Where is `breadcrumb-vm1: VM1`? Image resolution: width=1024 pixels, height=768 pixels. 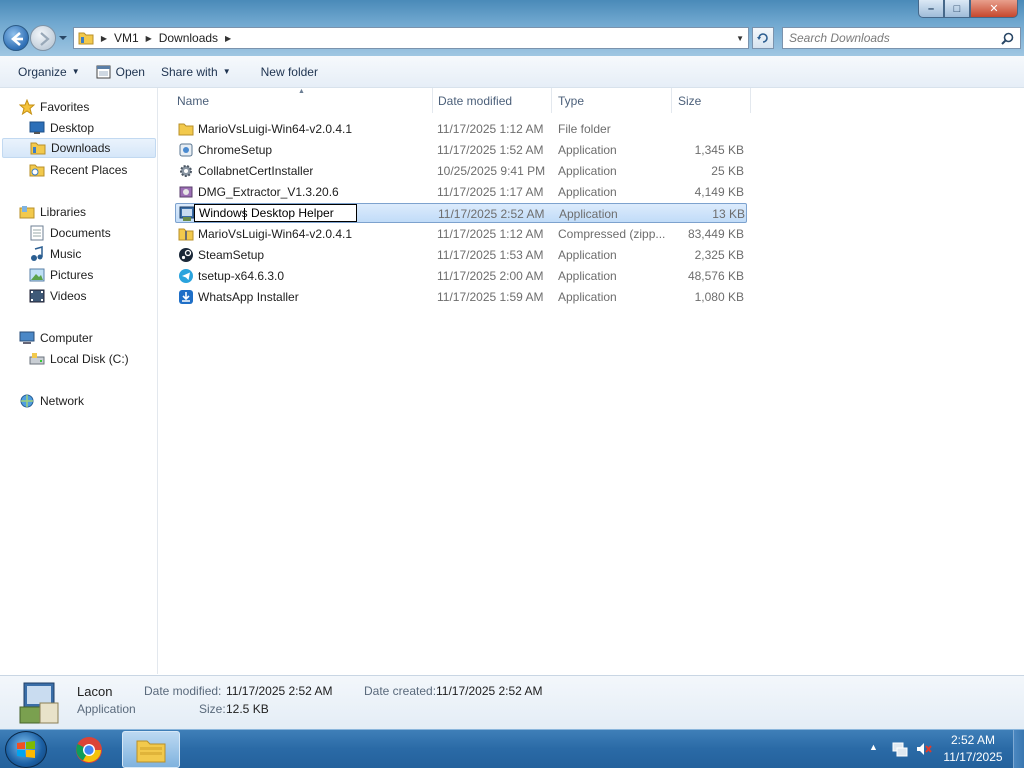
breadcrumb-vm1: VM1 is located at coordinates (126, 38).